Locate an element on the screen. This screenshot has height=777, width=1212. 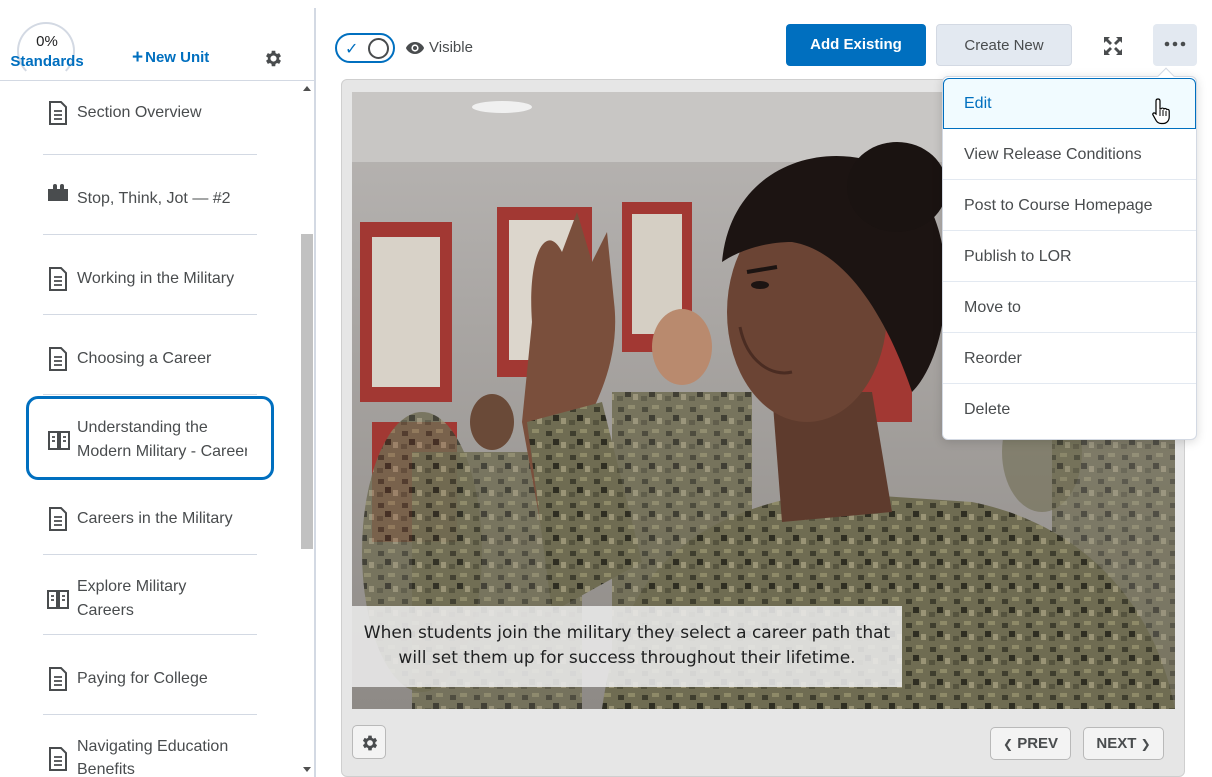
next-button: NEXT ❯ is located at coordinates (1123, 743).